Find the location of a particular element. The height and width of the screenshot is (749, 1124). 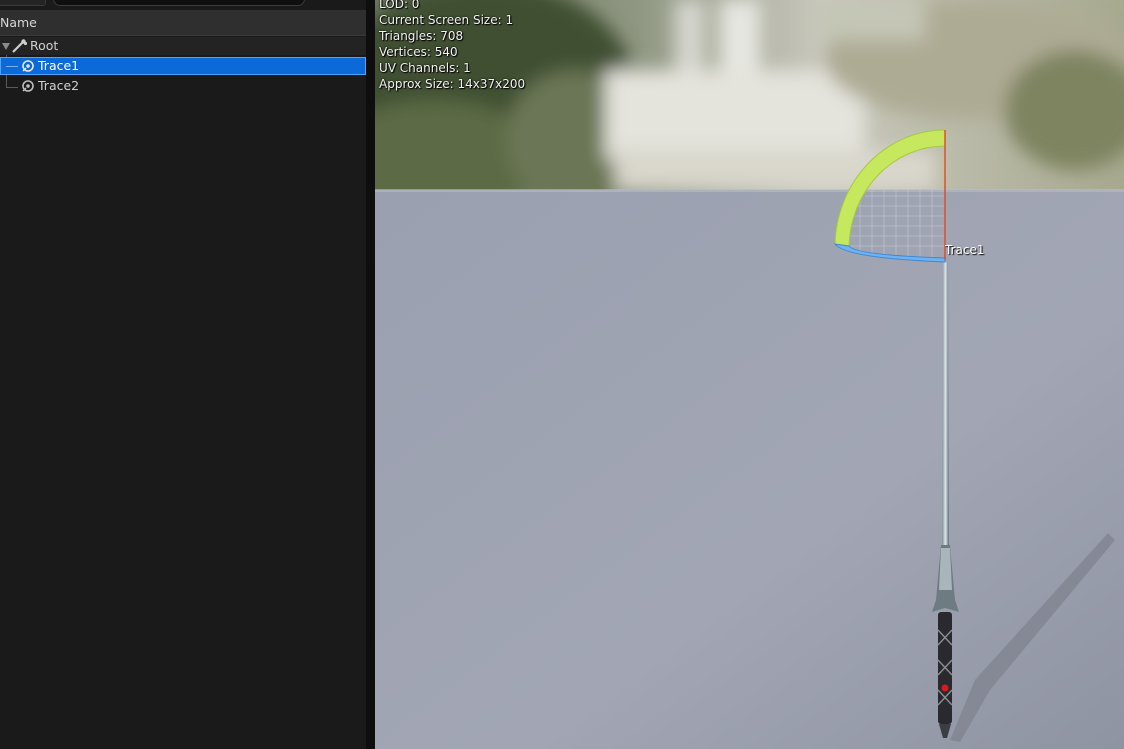

tree-item-trace2: Trace2 is located at coordinates (183, 86).